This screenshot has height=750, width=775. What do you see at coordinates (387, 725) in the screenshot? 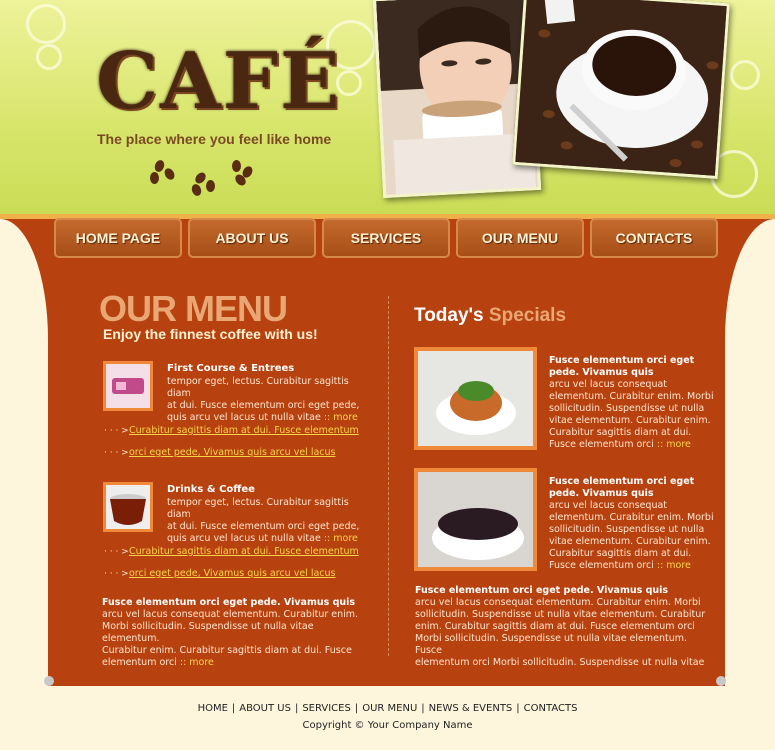
I see `copyright: Copyright © Your Company Name` at bounding box center [387, 725].